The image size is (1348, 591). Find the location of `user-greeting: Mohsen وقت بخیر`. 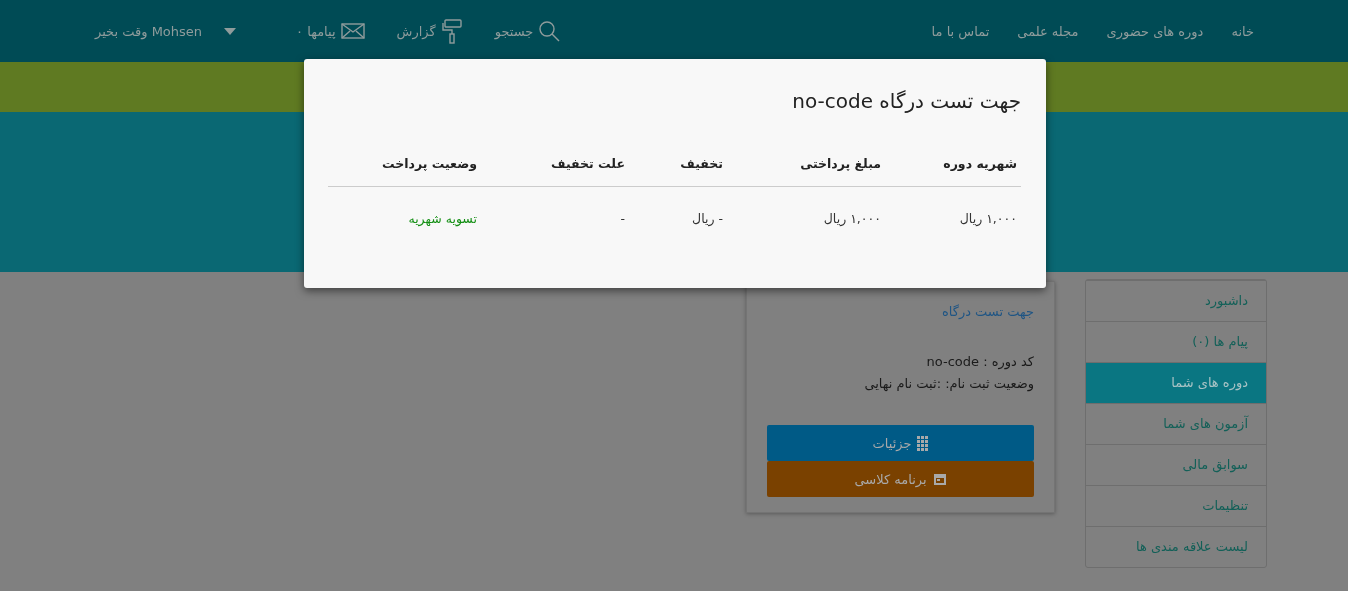

user-greeting: Mohsen وقت بخیر is located at coordinates (149, 31).